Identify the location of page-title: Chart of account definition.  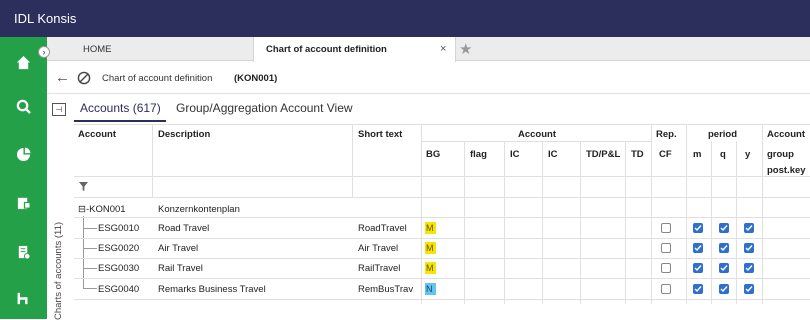
(157, 78).